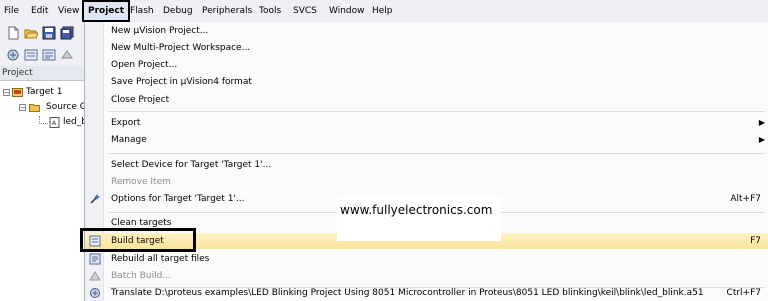 The width and height of the screenshot is (768, 301). What do you see at coordinates (129, 140) in the screenshot?
I see `menu-item-label: Manage` at bounding box center [129, 140].